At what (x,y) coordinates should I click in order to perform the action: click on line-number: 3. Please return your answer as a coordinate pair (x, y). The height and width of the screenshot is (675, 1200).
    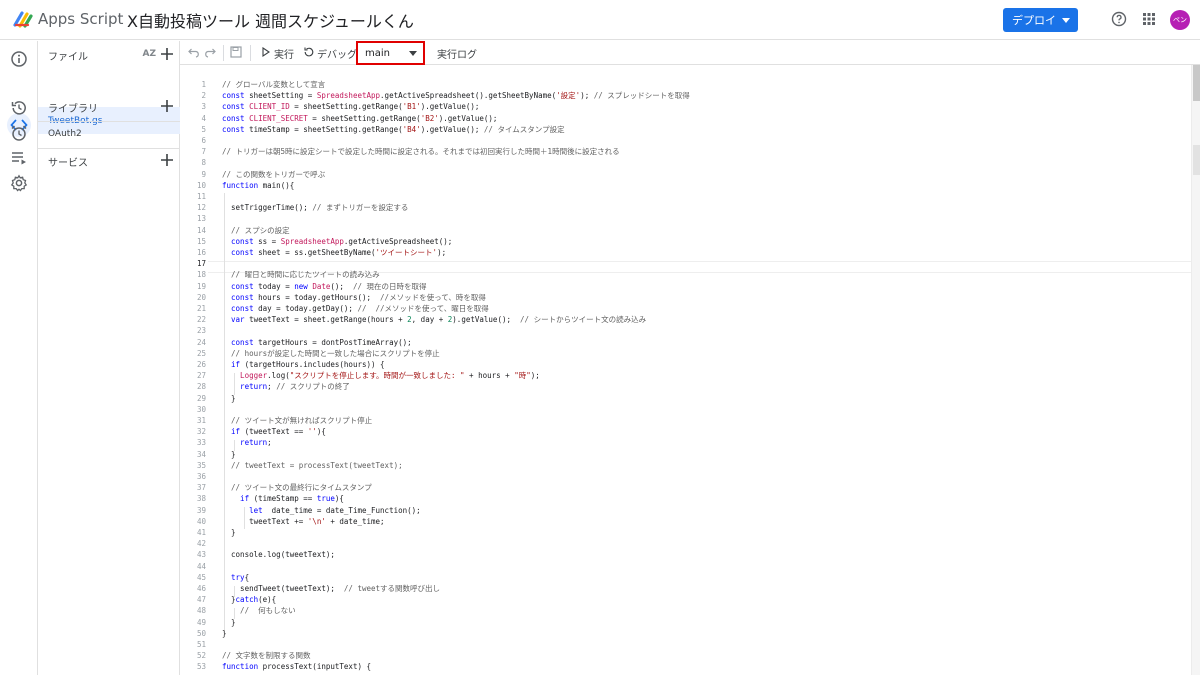
    Looking at the image, I should click on (203, 107).